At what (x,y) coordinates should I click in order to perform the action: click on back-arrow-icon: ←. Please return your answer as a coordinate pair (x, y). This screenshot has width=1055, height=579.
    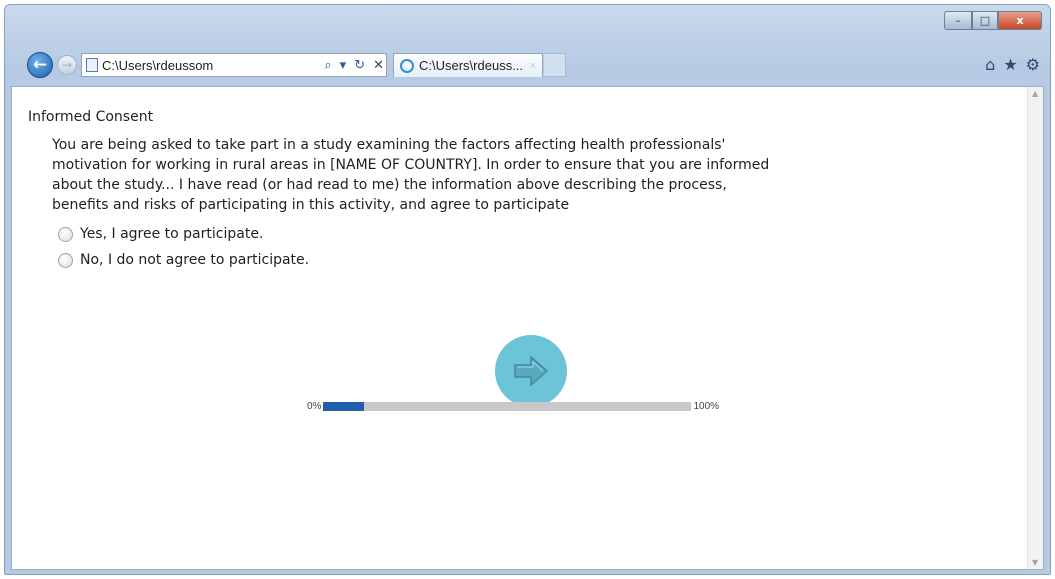
    Looking at the image, I should click on (40, 65).